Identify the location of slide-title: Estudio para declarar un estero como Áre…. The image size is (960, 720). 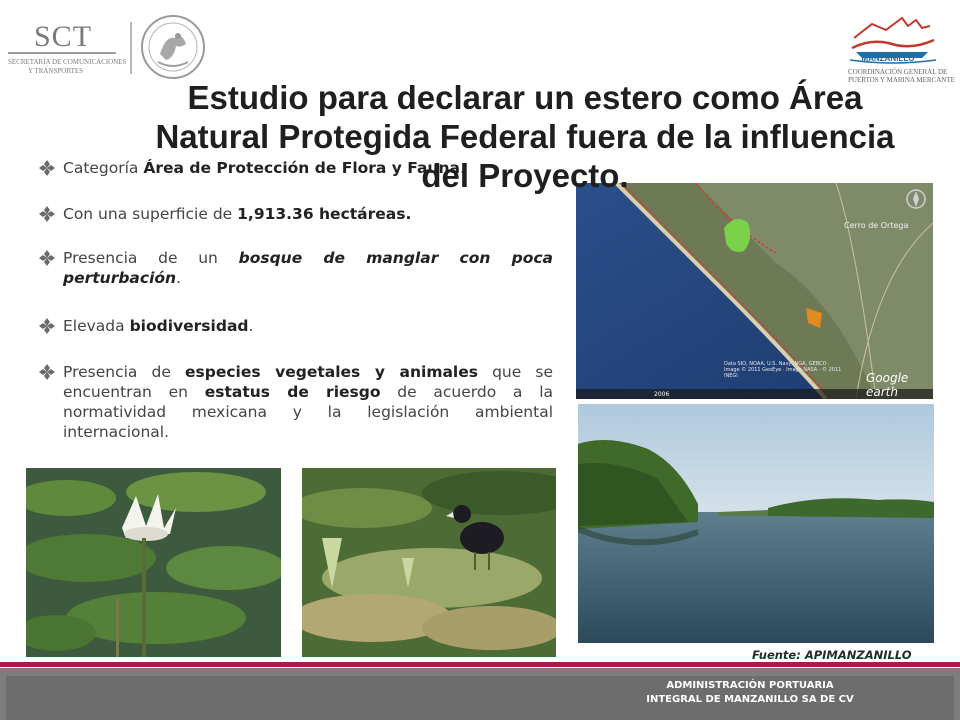
(525, 136).